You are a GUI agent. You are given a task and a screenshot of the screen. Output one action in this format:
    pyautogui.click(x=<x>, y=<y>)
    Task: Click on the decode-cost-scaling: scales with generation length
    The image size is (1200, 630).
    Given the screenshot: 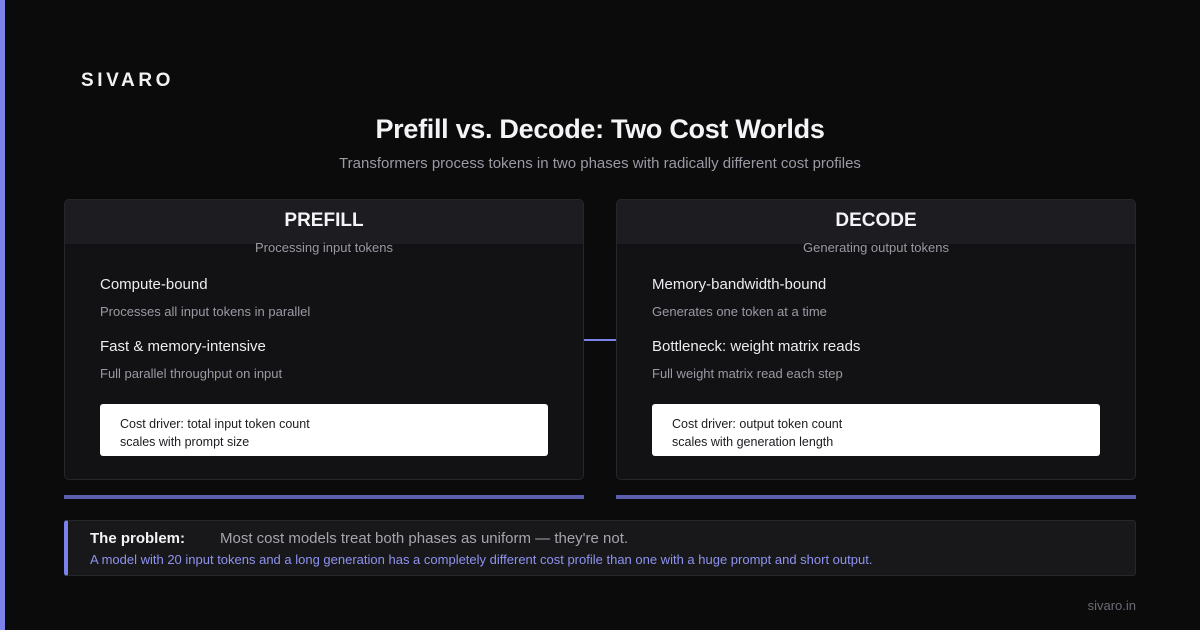 What is the action you would take?
    pyautogui.click(x=753, y=442)
    